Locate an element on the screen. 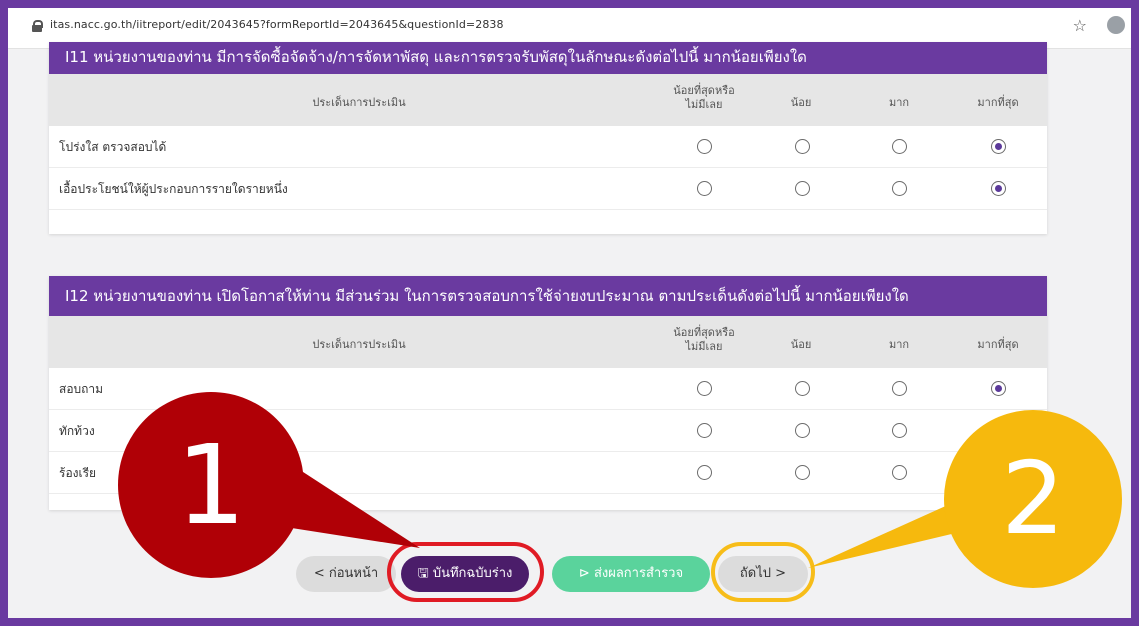  annotation-badge-1: 1 is located at coordinates (211, 485).